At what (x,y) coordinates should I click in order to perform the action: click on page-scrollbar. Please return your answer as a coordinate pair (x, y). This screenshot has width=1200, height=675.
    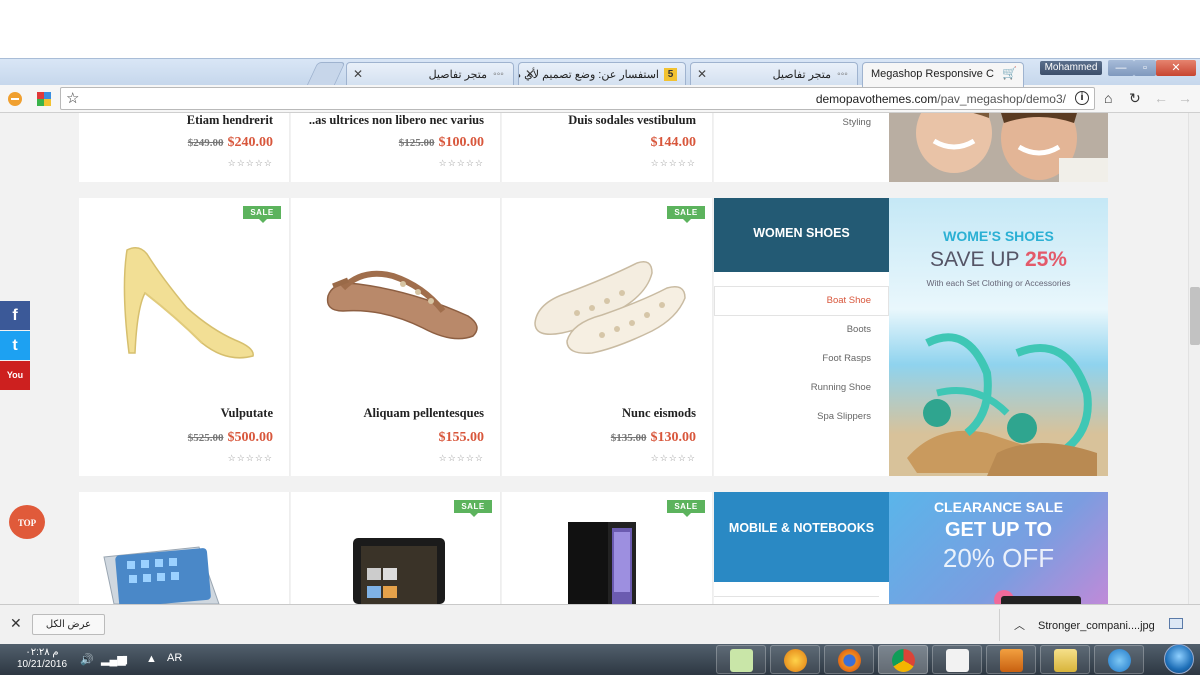
    Looking at the image, I should click on (1194, 358).